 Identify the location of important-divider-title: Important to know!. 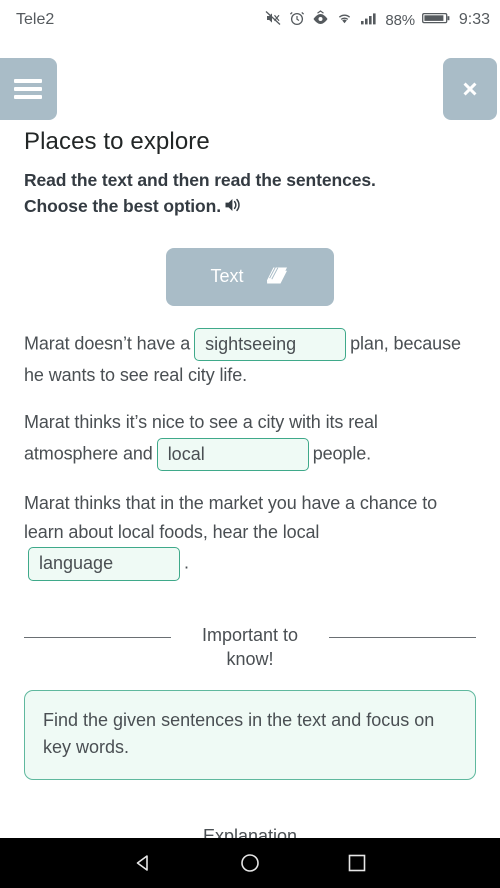
(250, 647).